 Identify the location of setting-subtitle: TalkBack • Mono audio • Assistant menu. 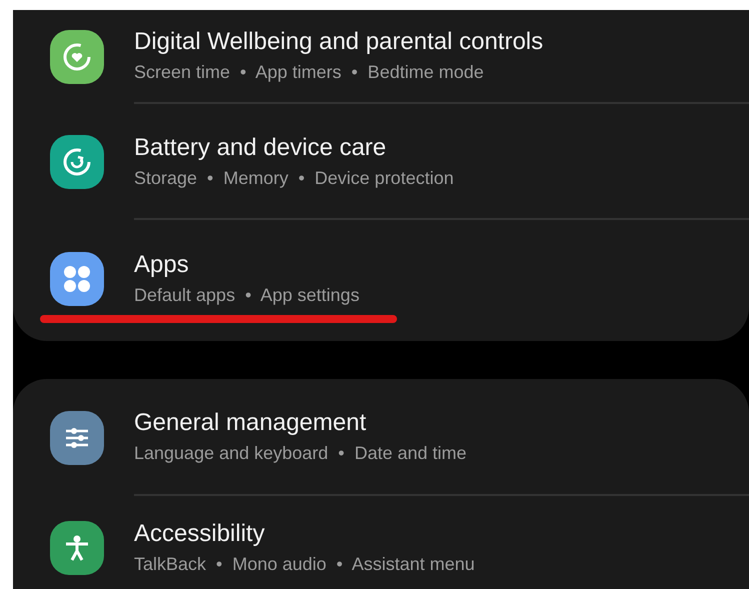
(305, 564).